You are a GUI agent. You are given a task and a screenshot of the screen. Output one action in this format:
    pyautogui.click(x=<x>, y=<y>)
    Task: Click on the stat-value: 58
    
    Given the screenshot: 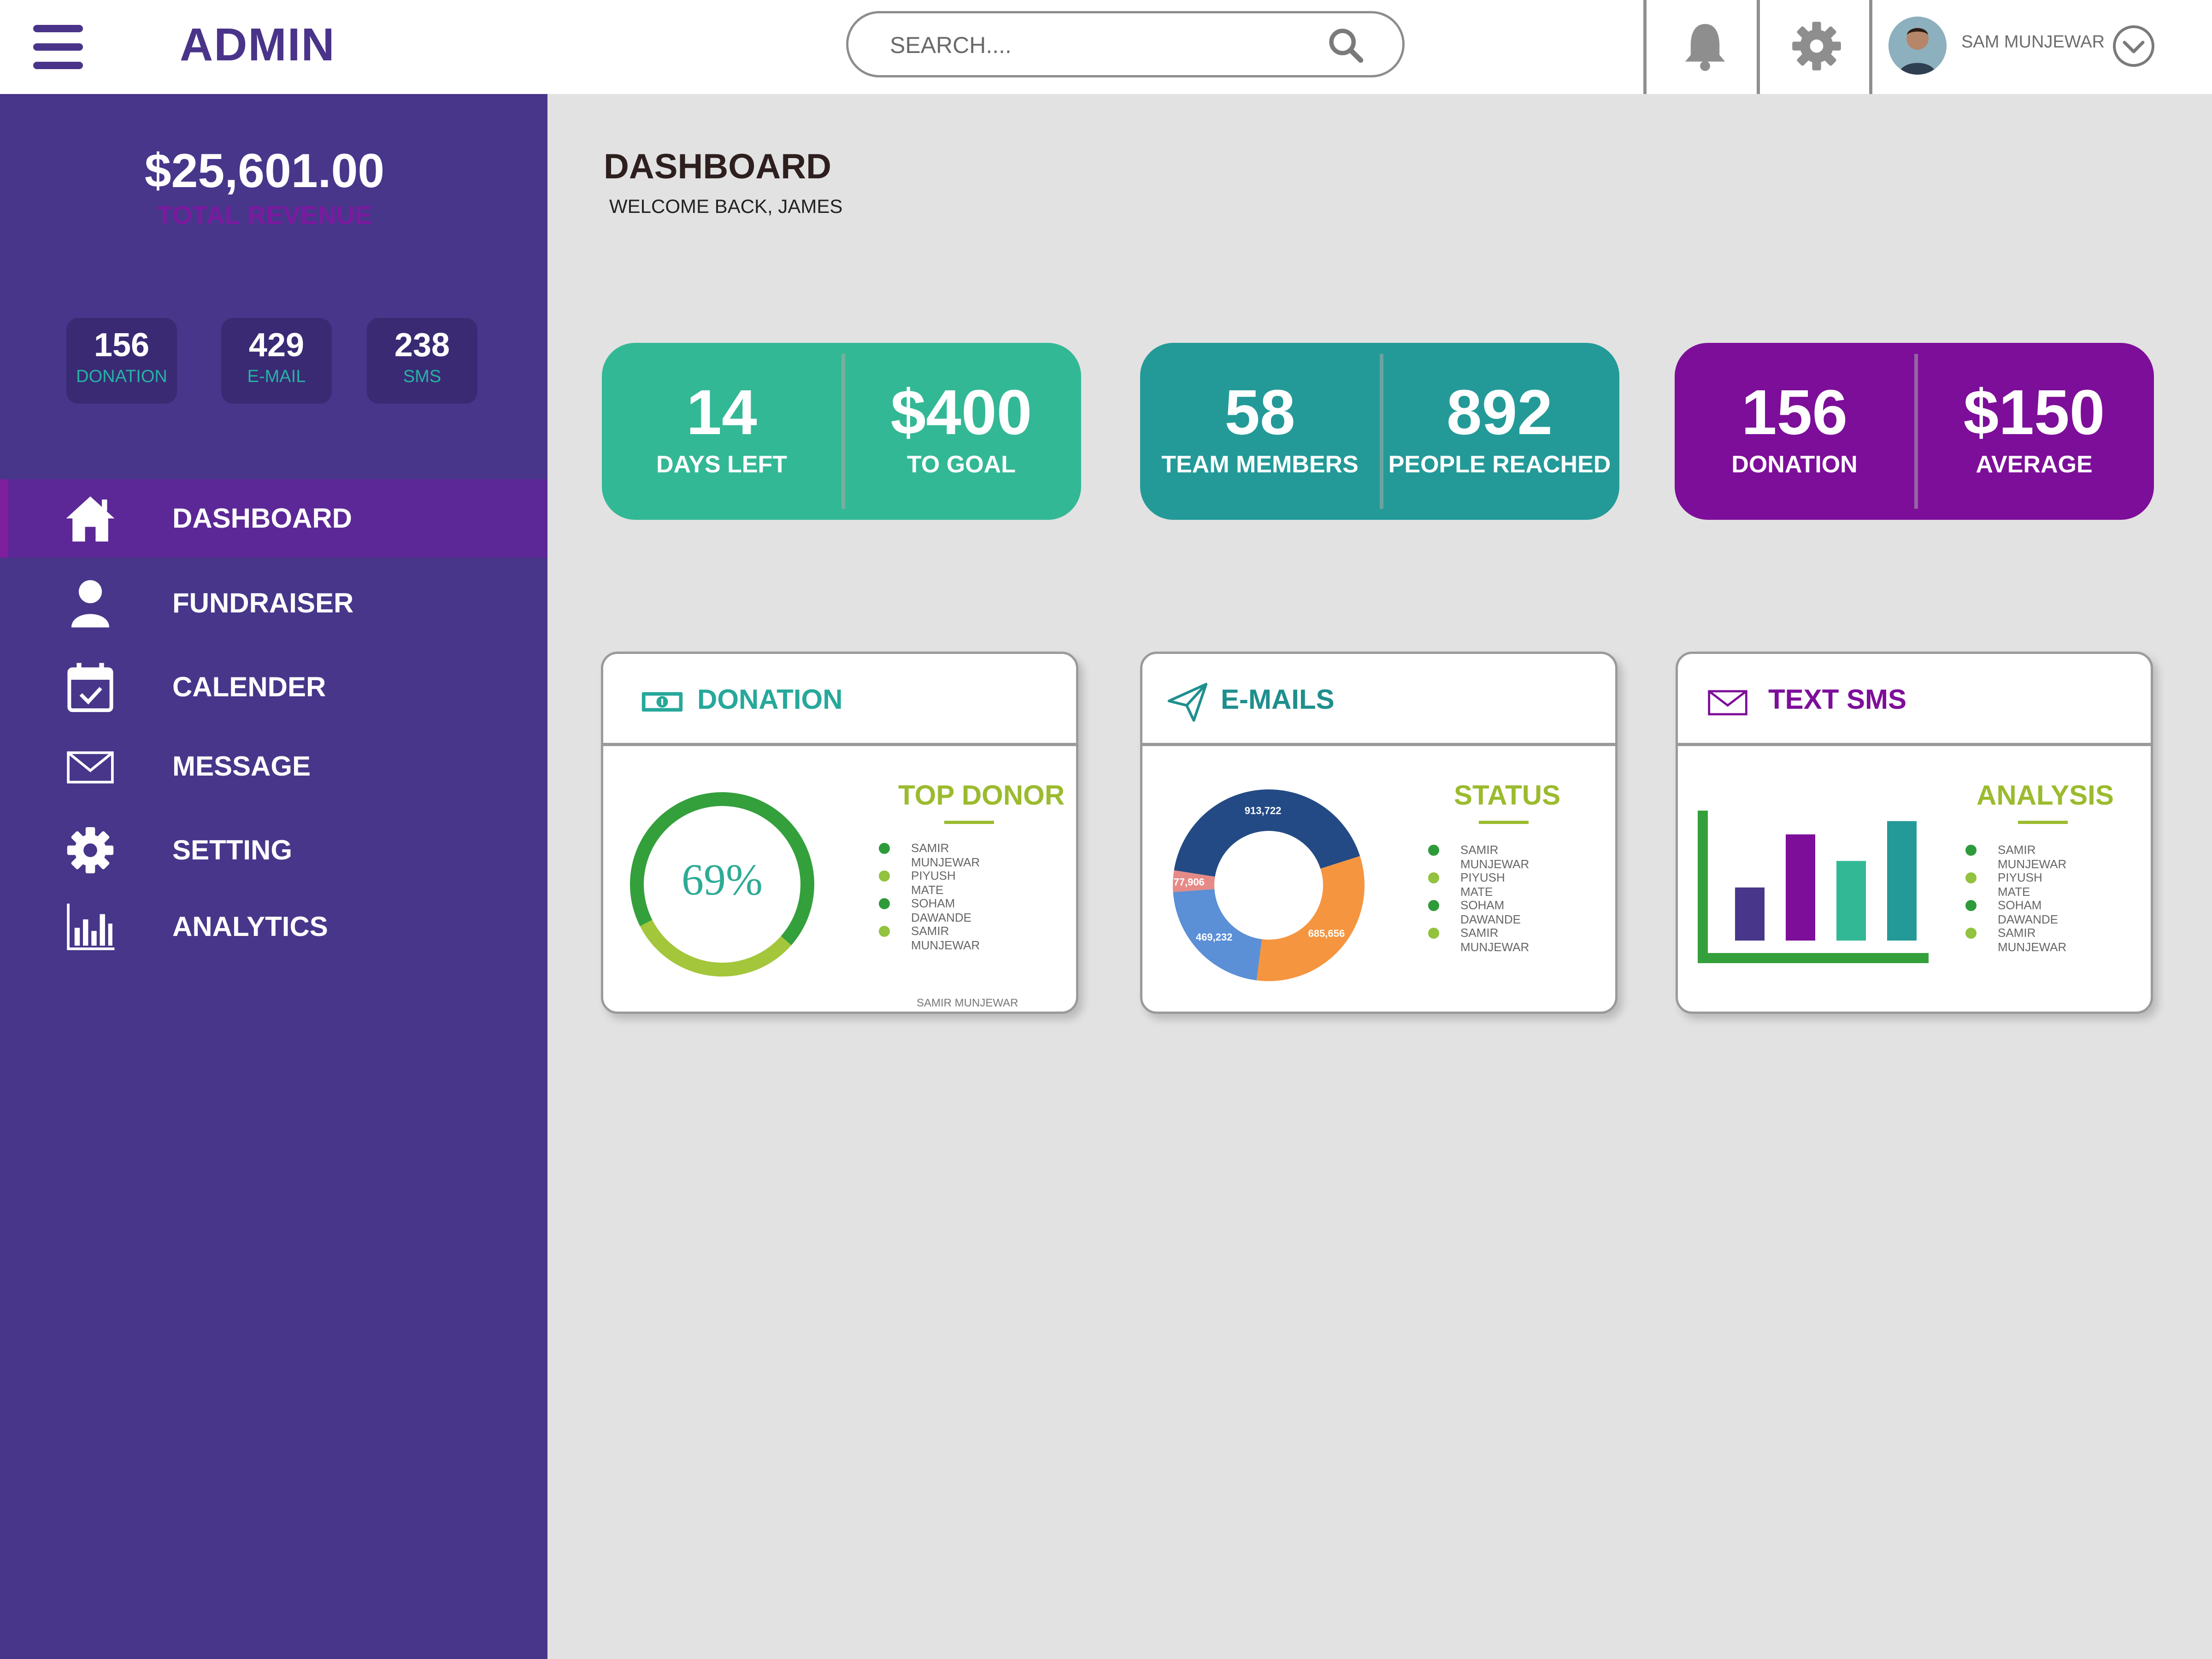 What is the action you would take?
    pyautogui.click(x=1259, y=412)
    